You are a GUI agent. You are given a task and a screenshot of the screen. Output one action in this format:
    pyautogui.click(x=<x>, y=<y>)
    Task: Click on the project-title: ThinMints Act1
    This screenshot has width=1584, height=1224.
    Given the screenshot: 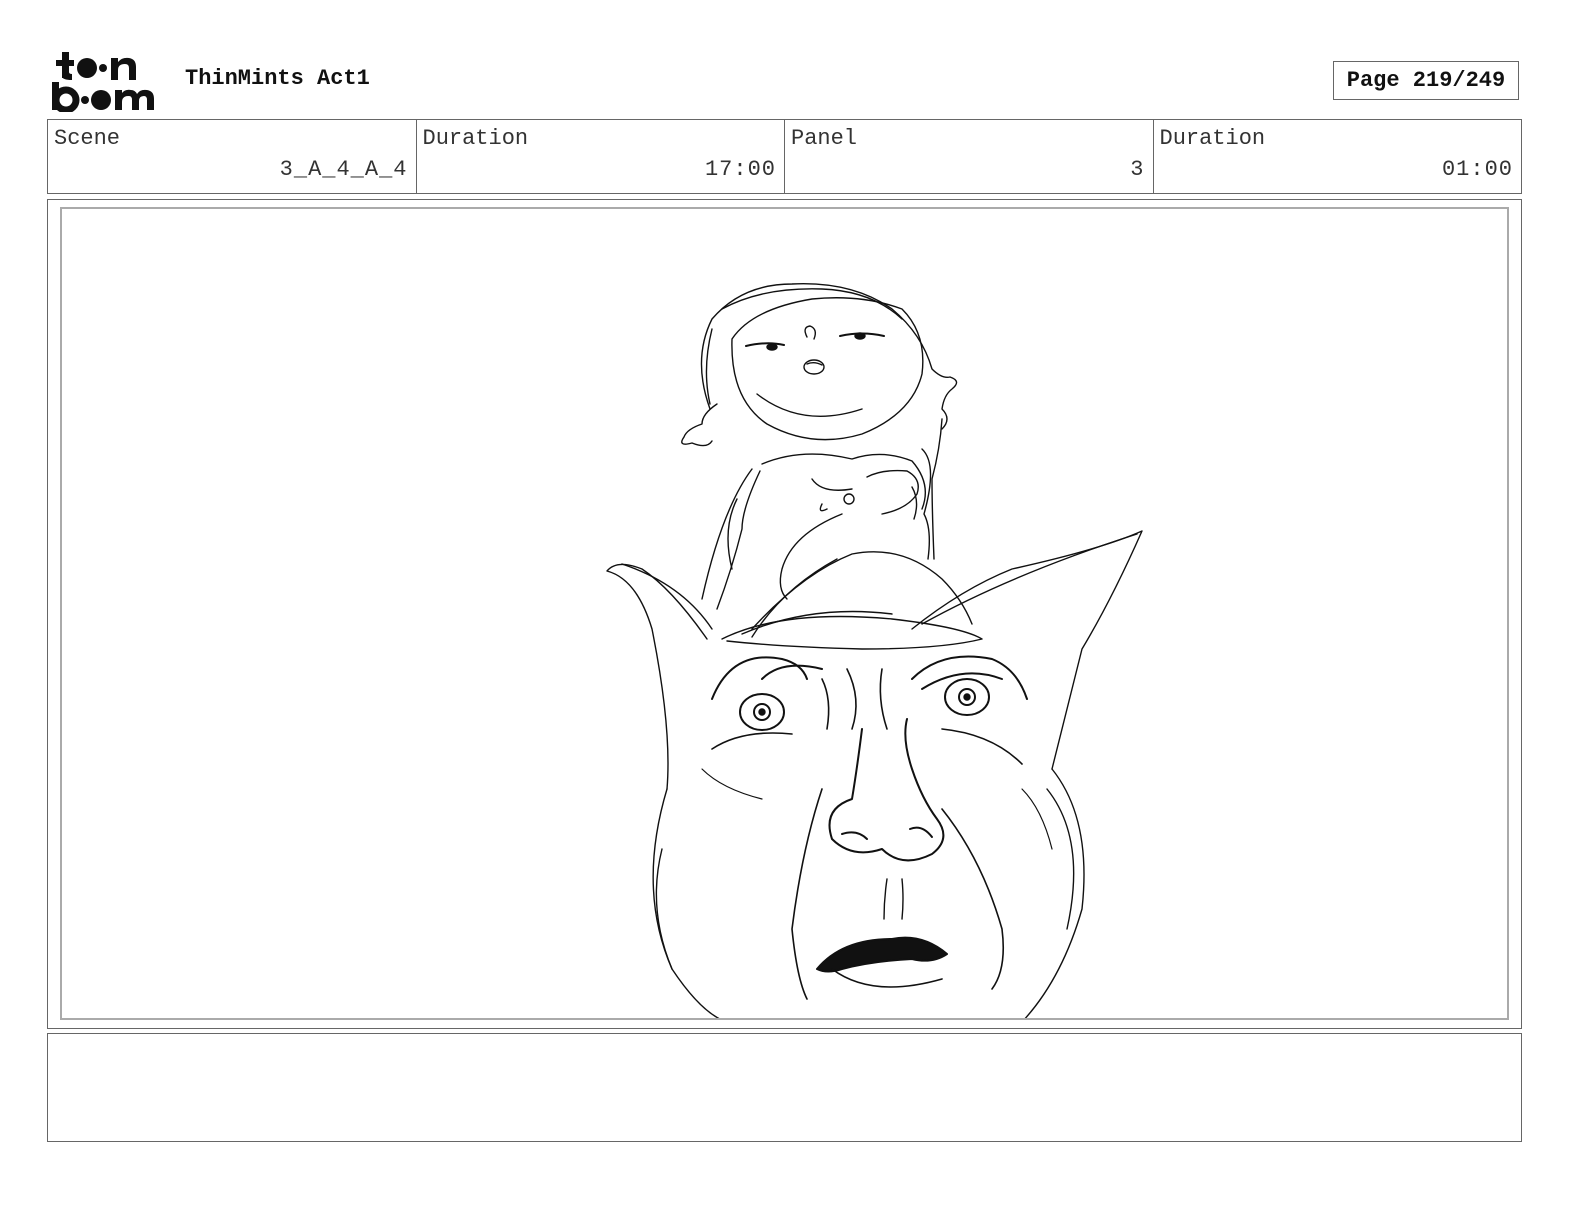 What is the action you would take?
    pyautogui.click(x=277, y=78)
    